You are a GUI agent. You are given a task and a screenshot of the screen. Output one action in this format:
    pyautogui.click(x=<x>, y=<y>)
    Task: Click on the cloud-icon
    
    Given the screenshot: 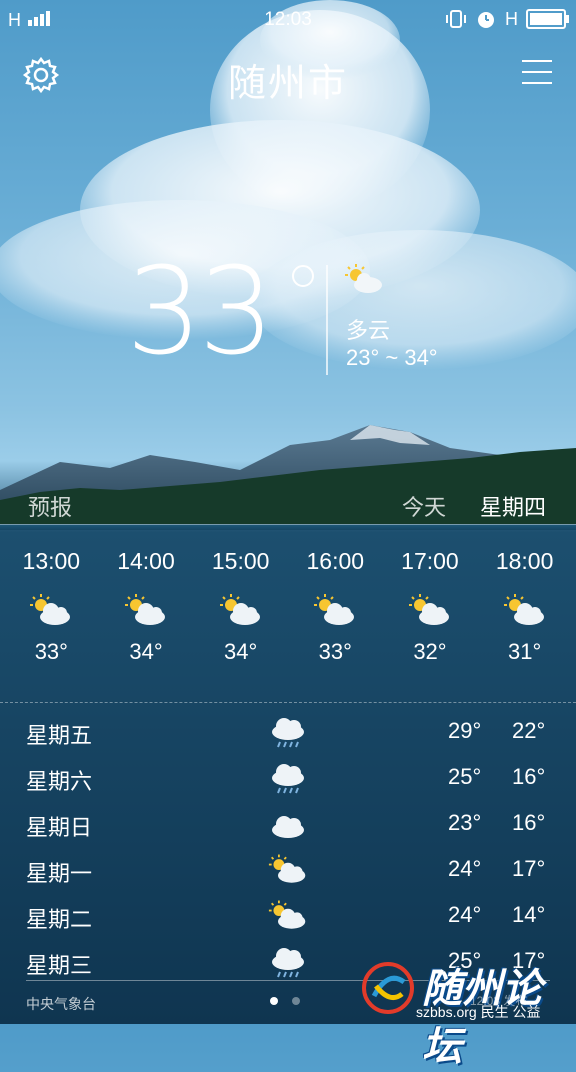 What is the action you would take?
    pyautogui.click(x=288, y=827)
    